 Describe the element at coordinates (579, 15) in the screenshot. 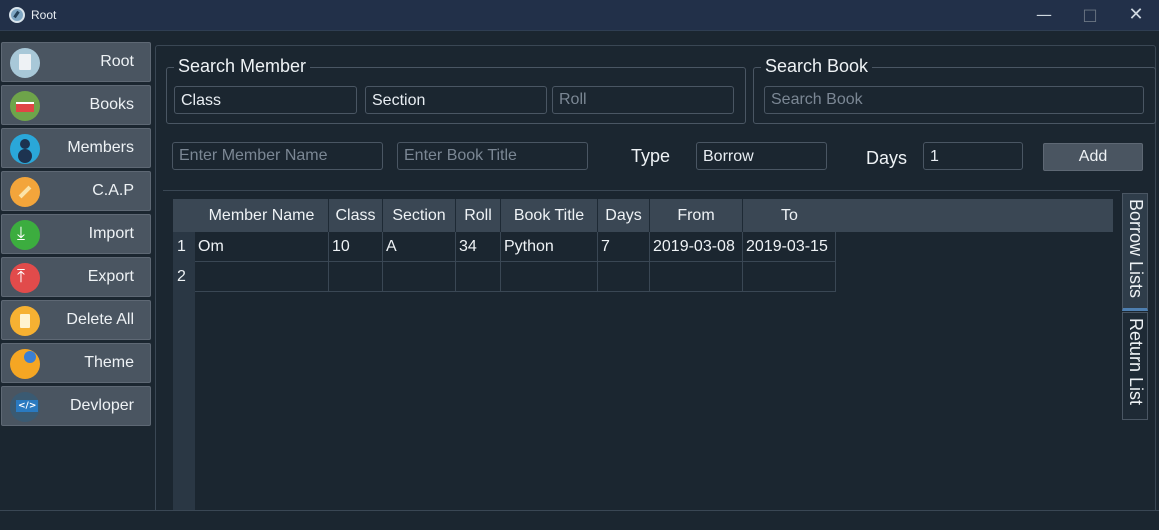

I see `title-bar: Root — □ ✕` at that location.